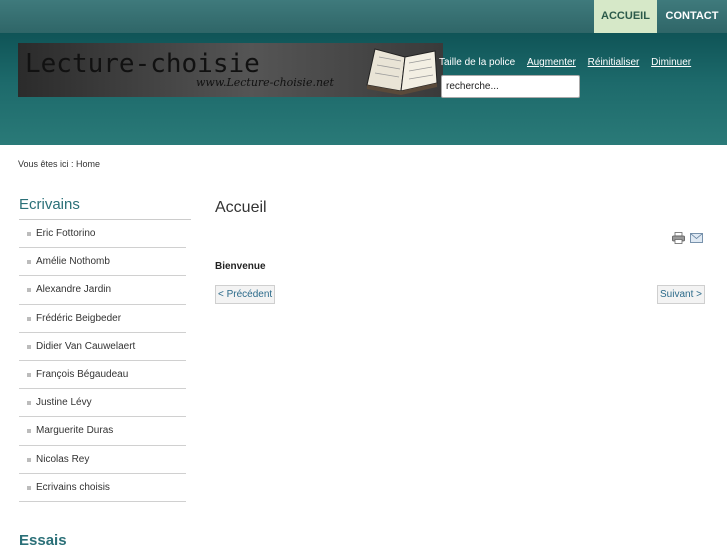 The height and width of the screenshot is (545, 727). Describe the element at coordinates (614, 62) in the screenshot. I see `font-reset-link: Réinitialiser` at that location.